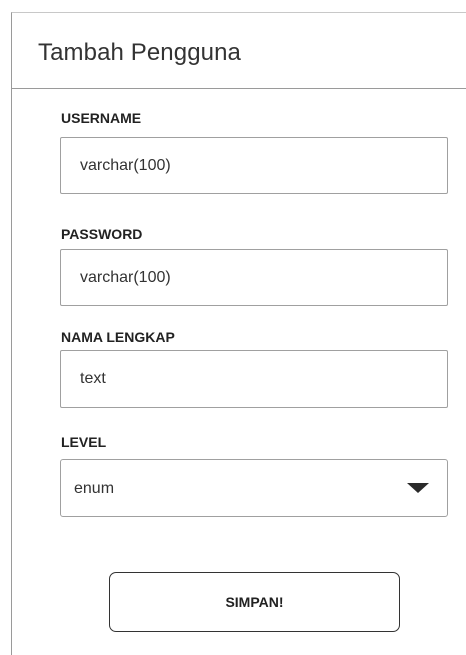 This screenshot has height=655, width=466. I want to click on full-name-label: NAMA LENGKAP, so click(118, 337).